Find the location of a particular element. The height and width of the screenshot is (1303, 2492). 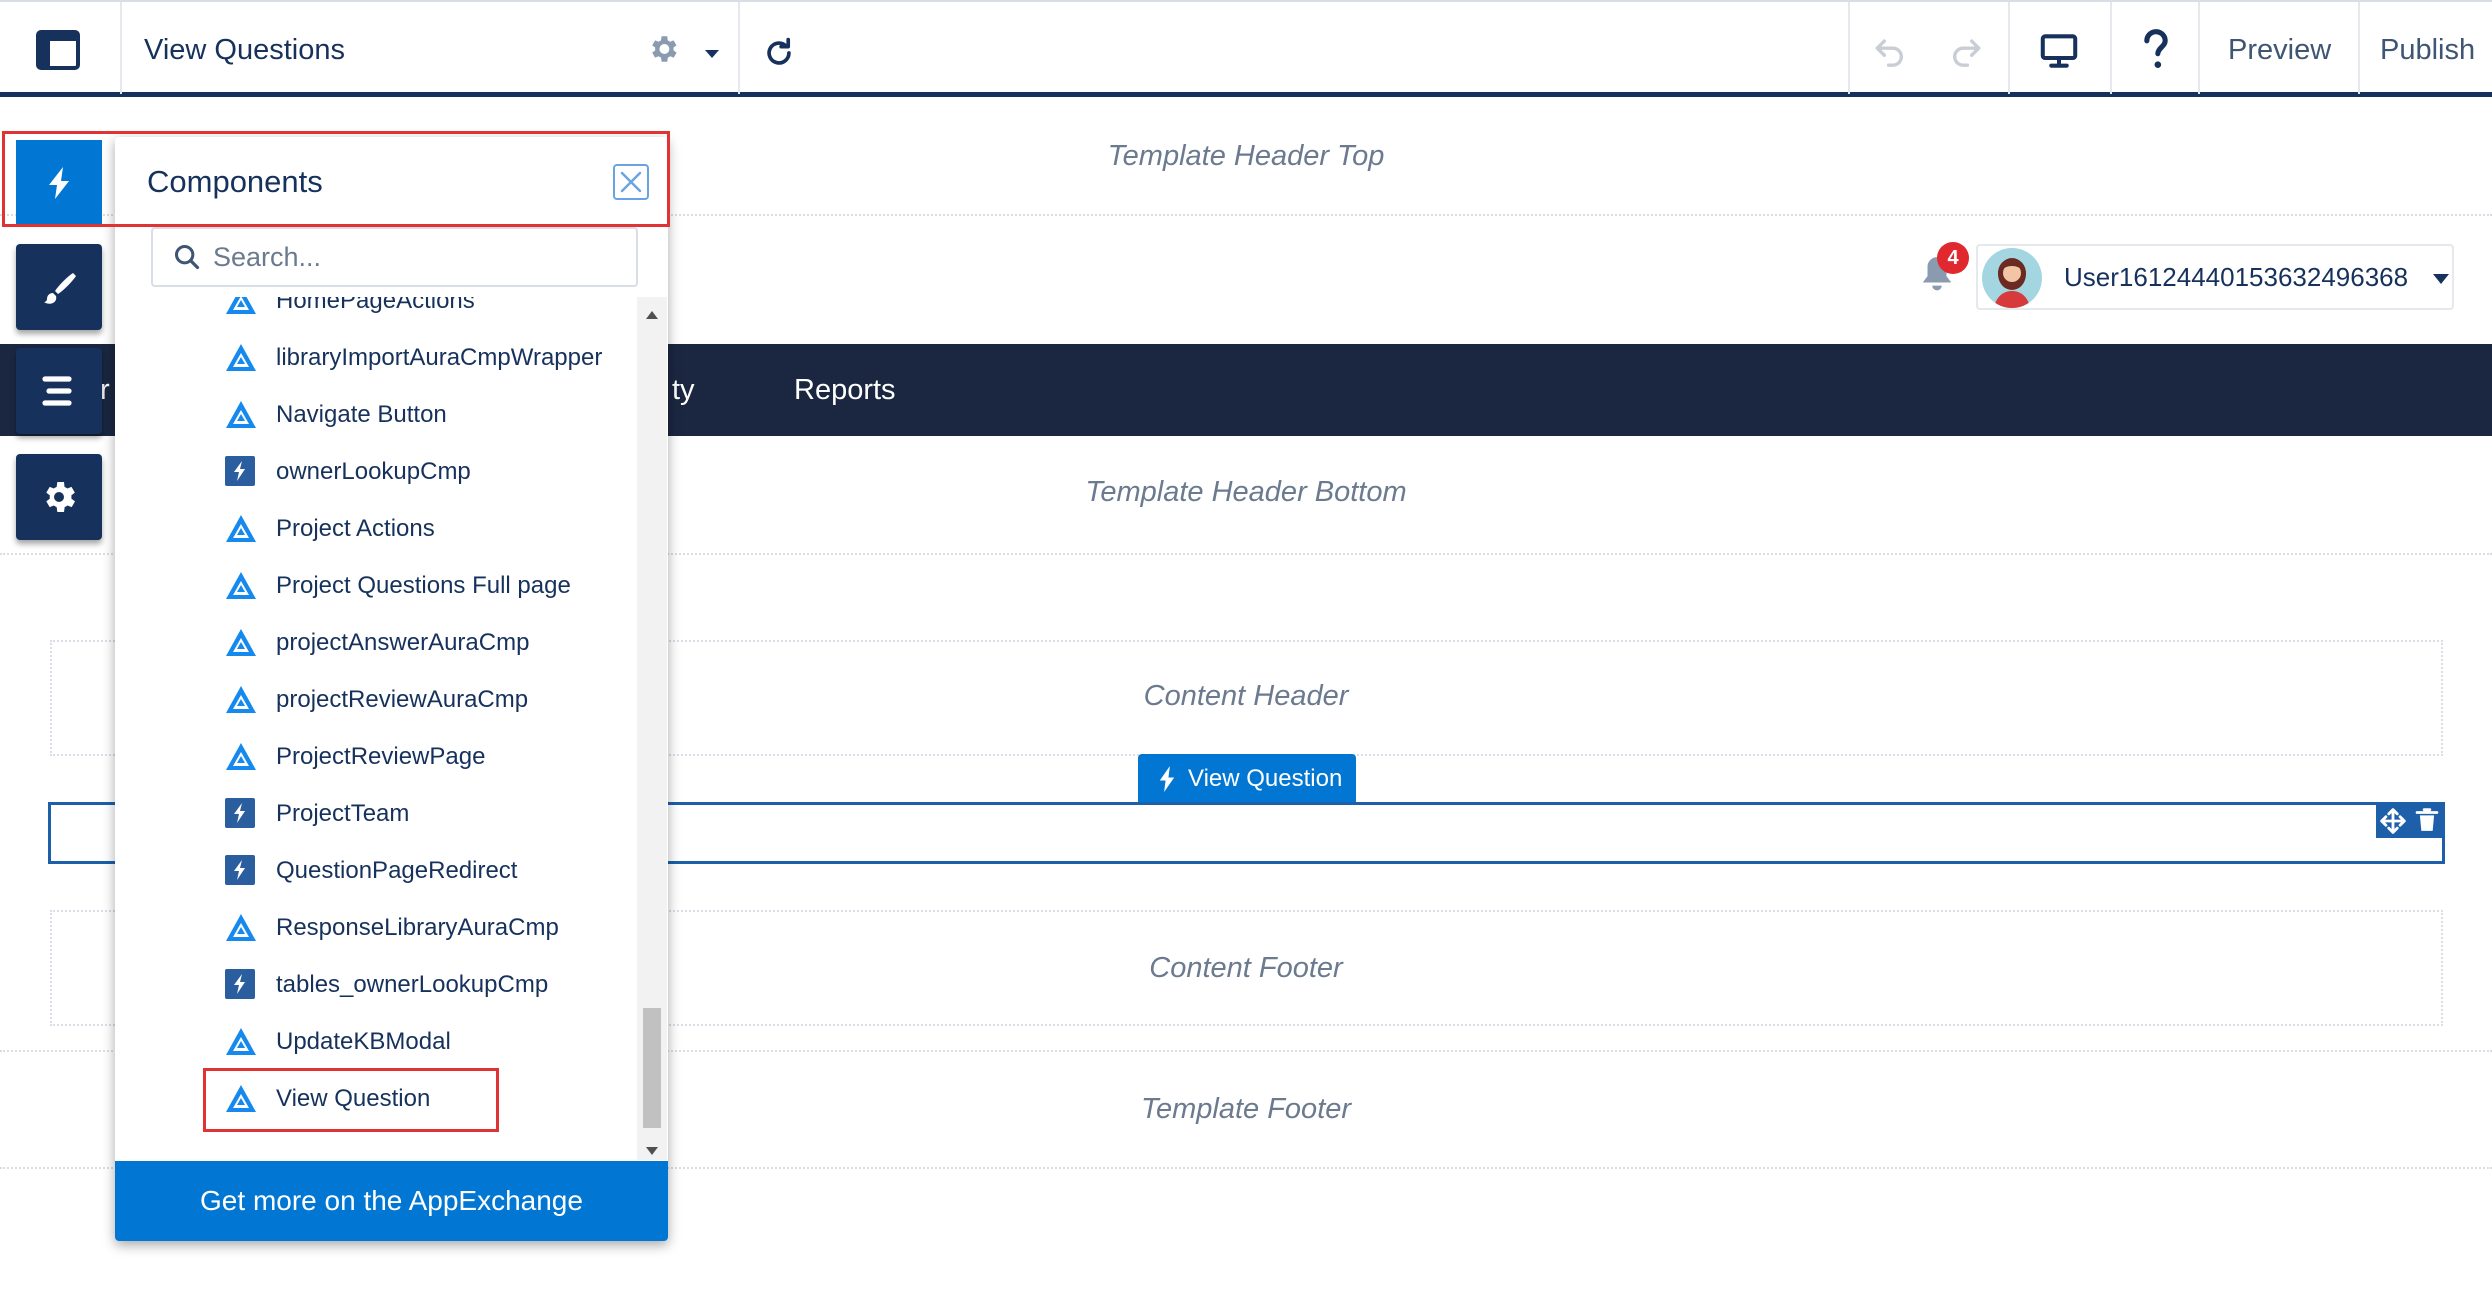

component-search-box is located at coordinates (394, 257).